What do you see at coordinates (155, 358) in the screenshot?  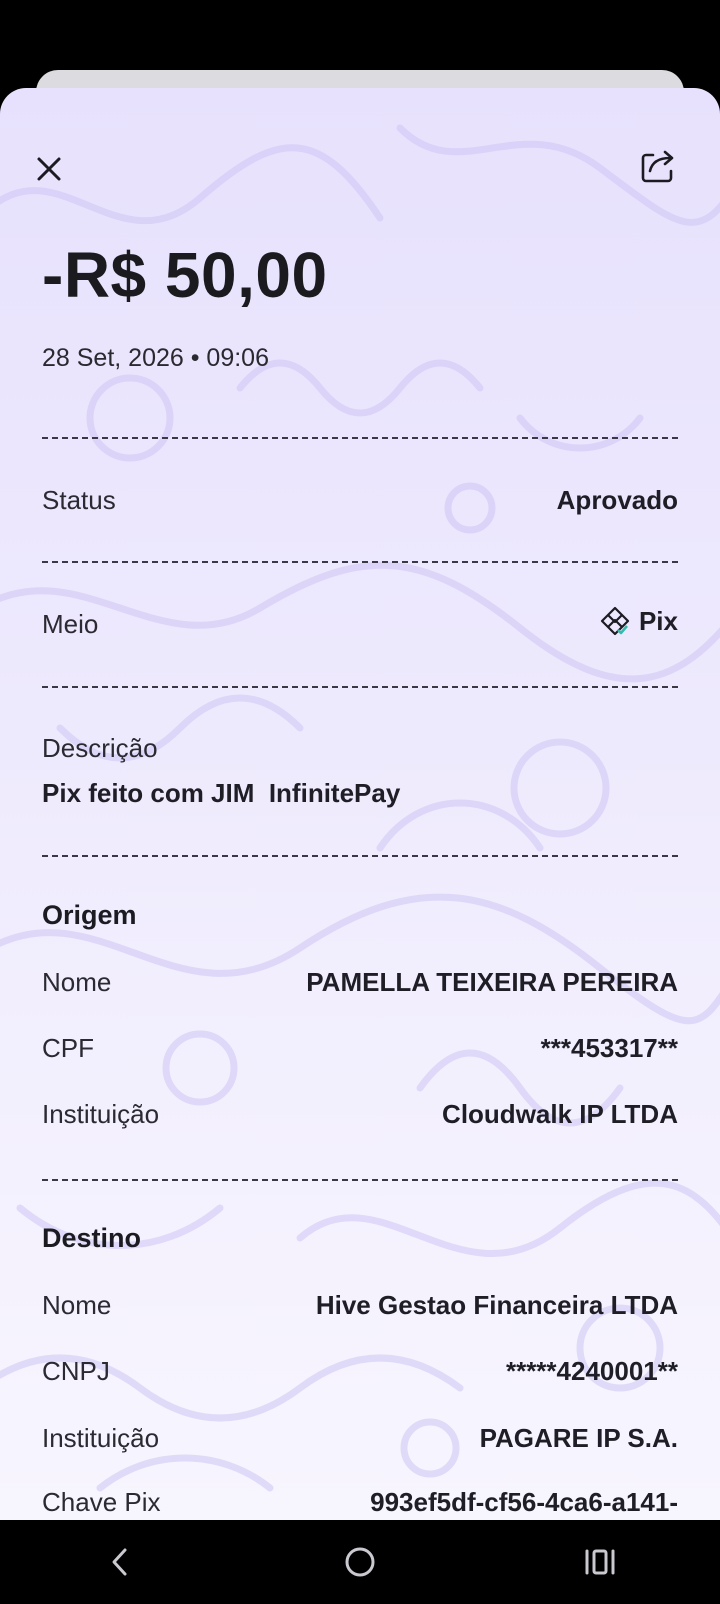 I see `transaction-datetime: 28 Set, 2026 • 09:06` at bounding box center [155, 358].